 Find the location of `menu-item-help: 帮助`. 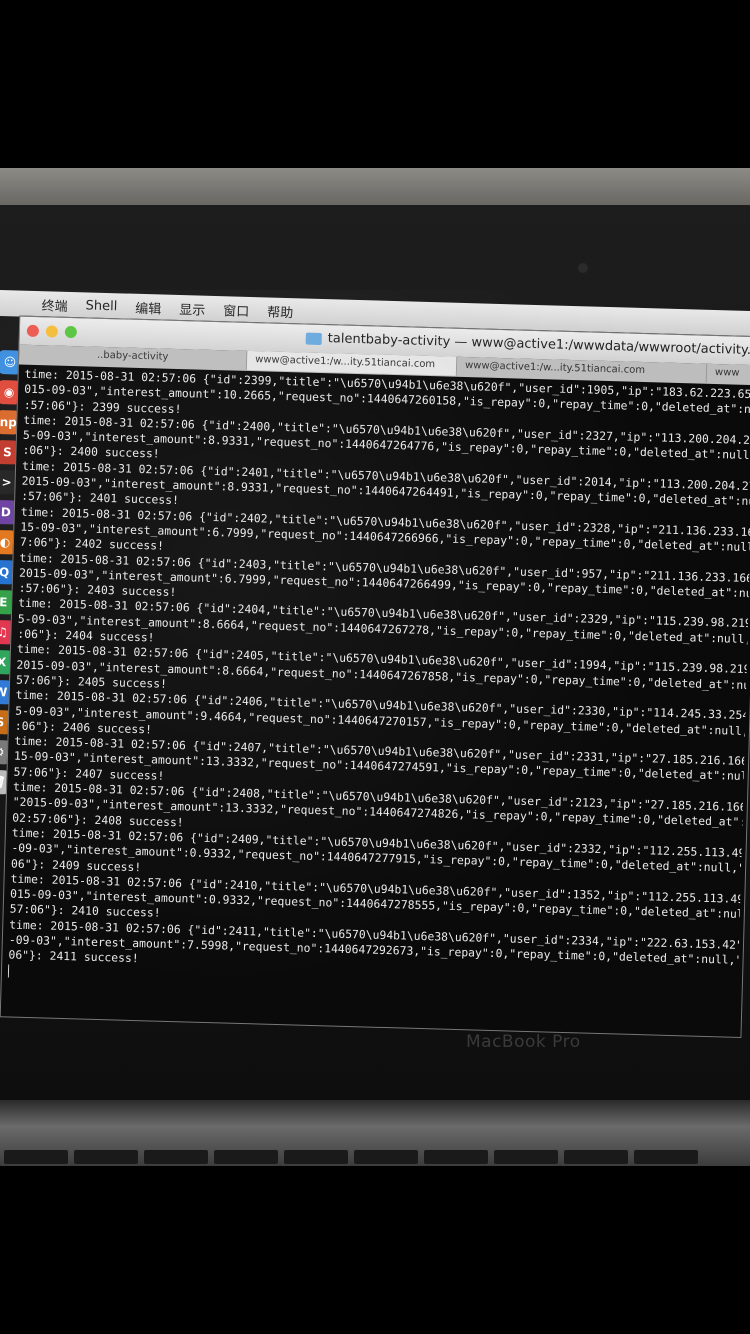

menu-item-help: 帮助 is located at coordinates (280, 311).